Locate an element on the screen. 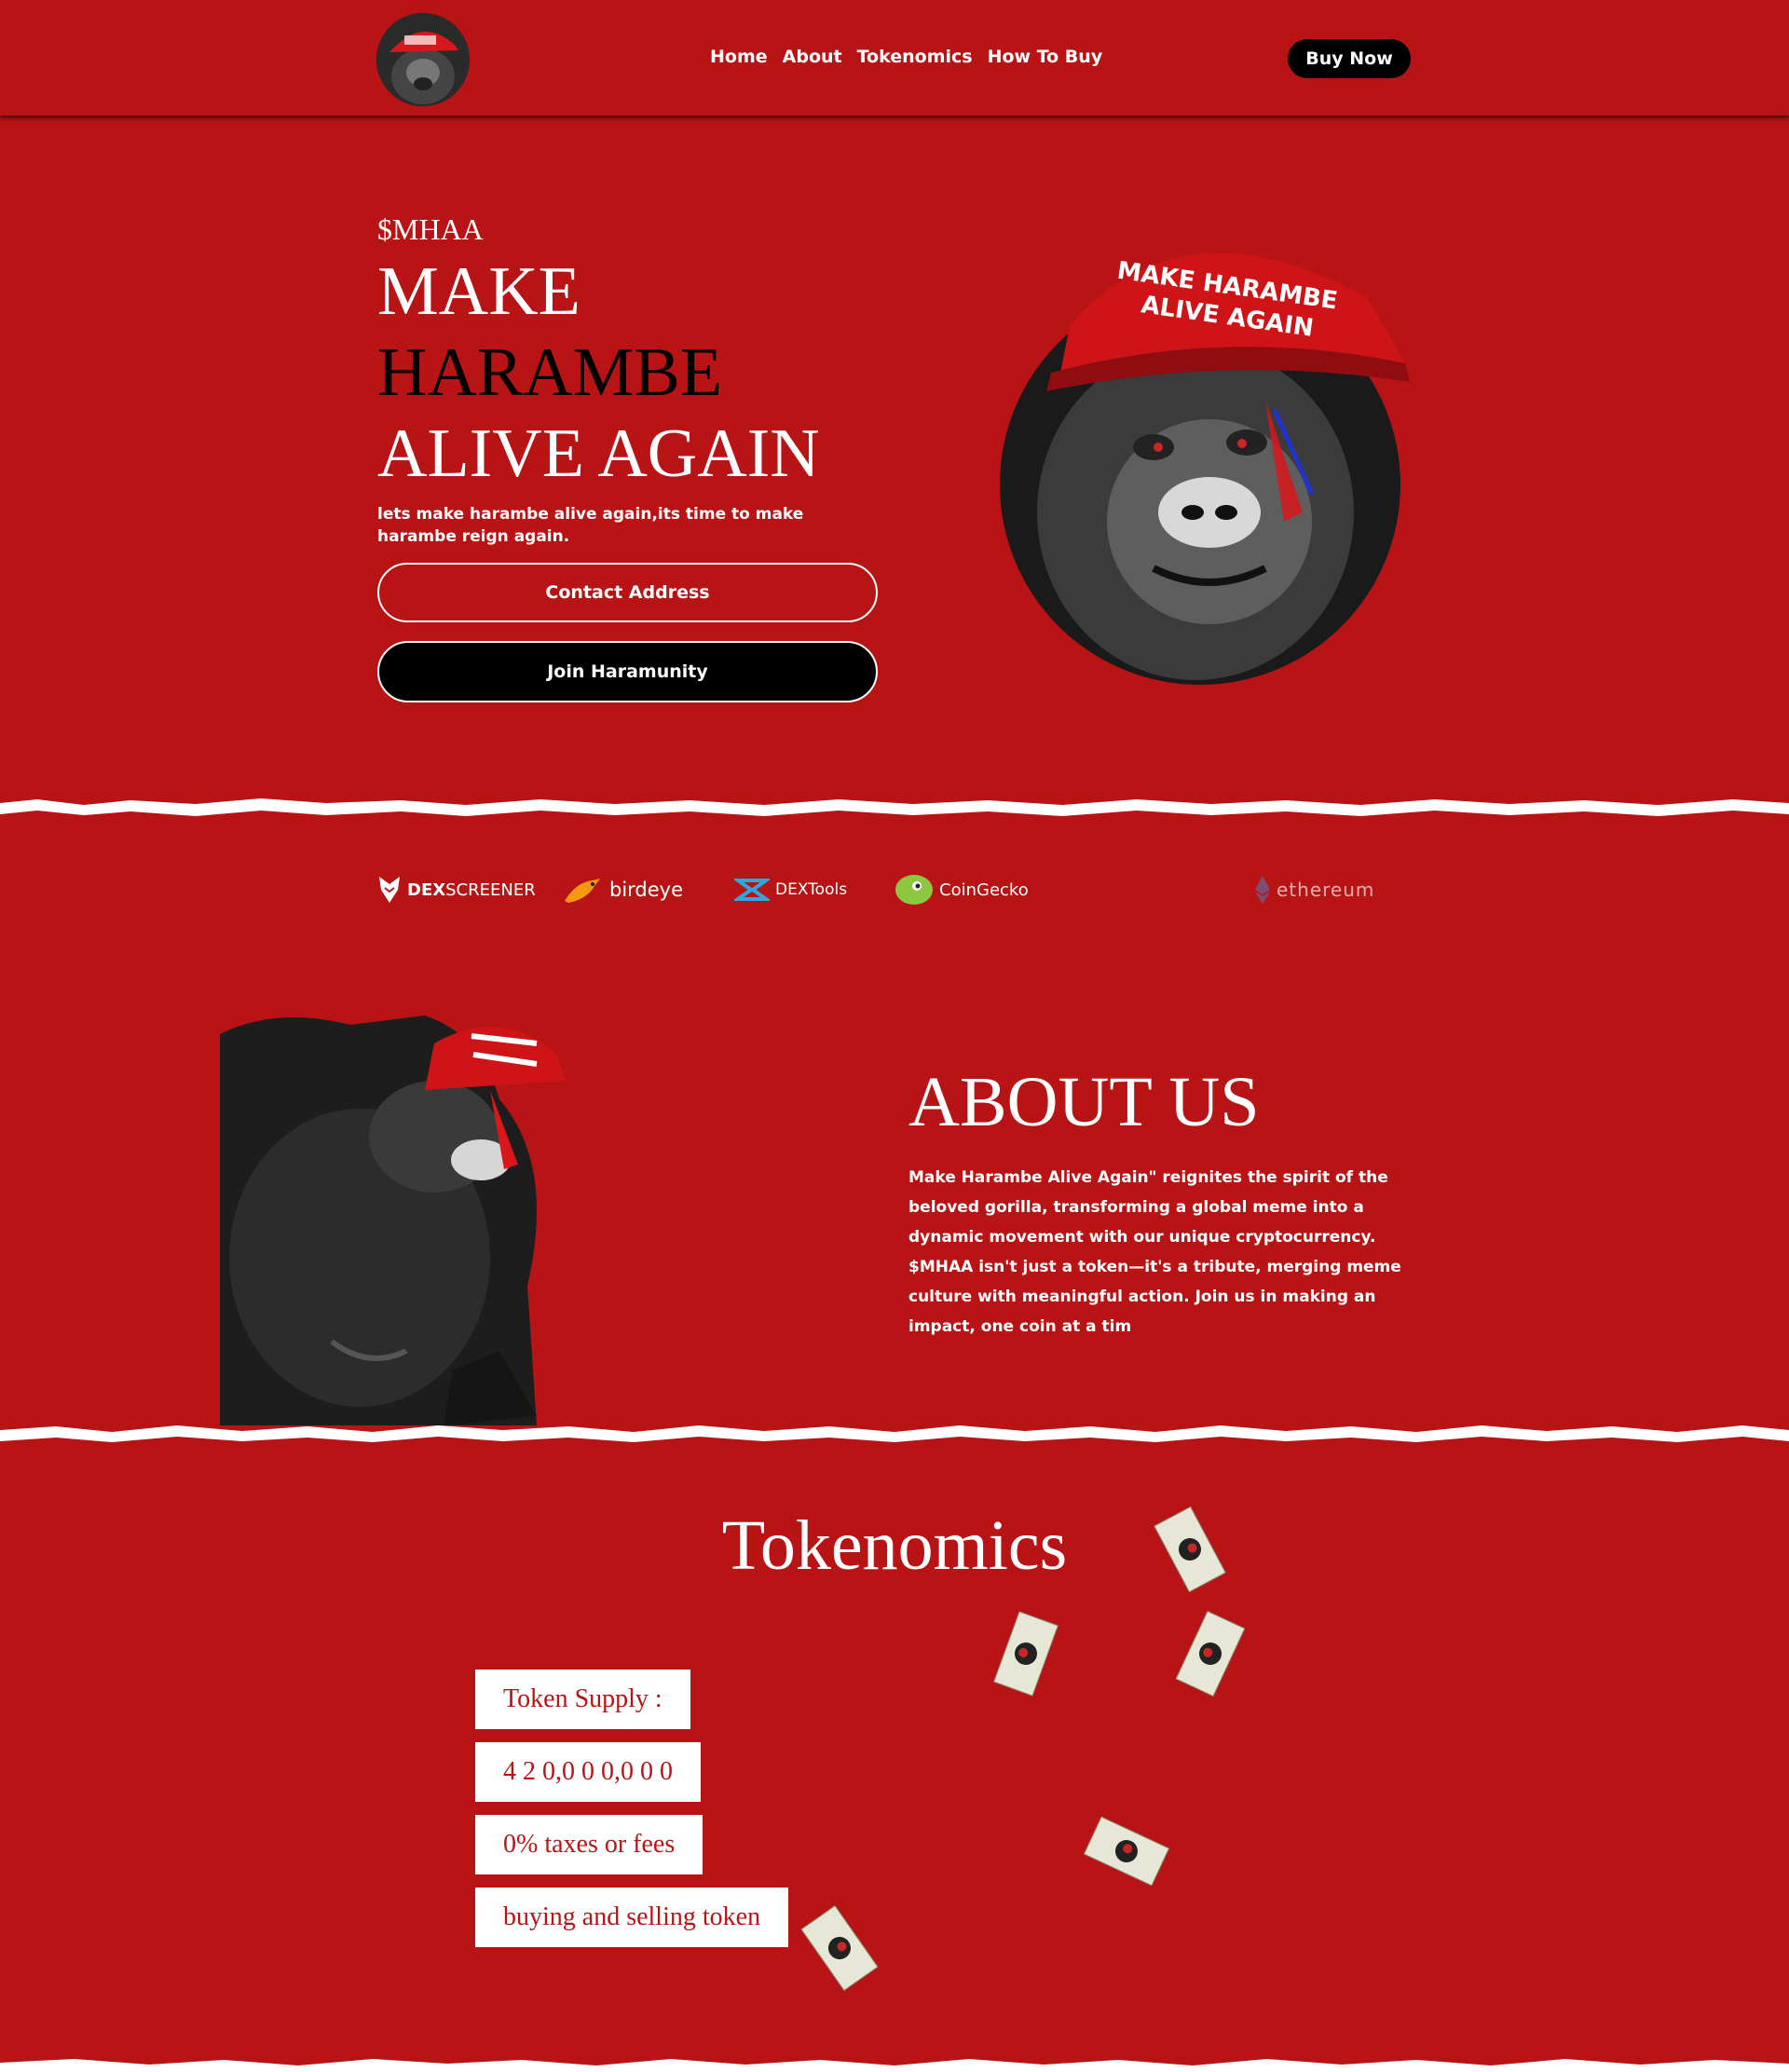 Image resolution: width=1789 pixels, height=2072 pixels. dextools-logo: DEXTools is located at coordinates (790, 889).